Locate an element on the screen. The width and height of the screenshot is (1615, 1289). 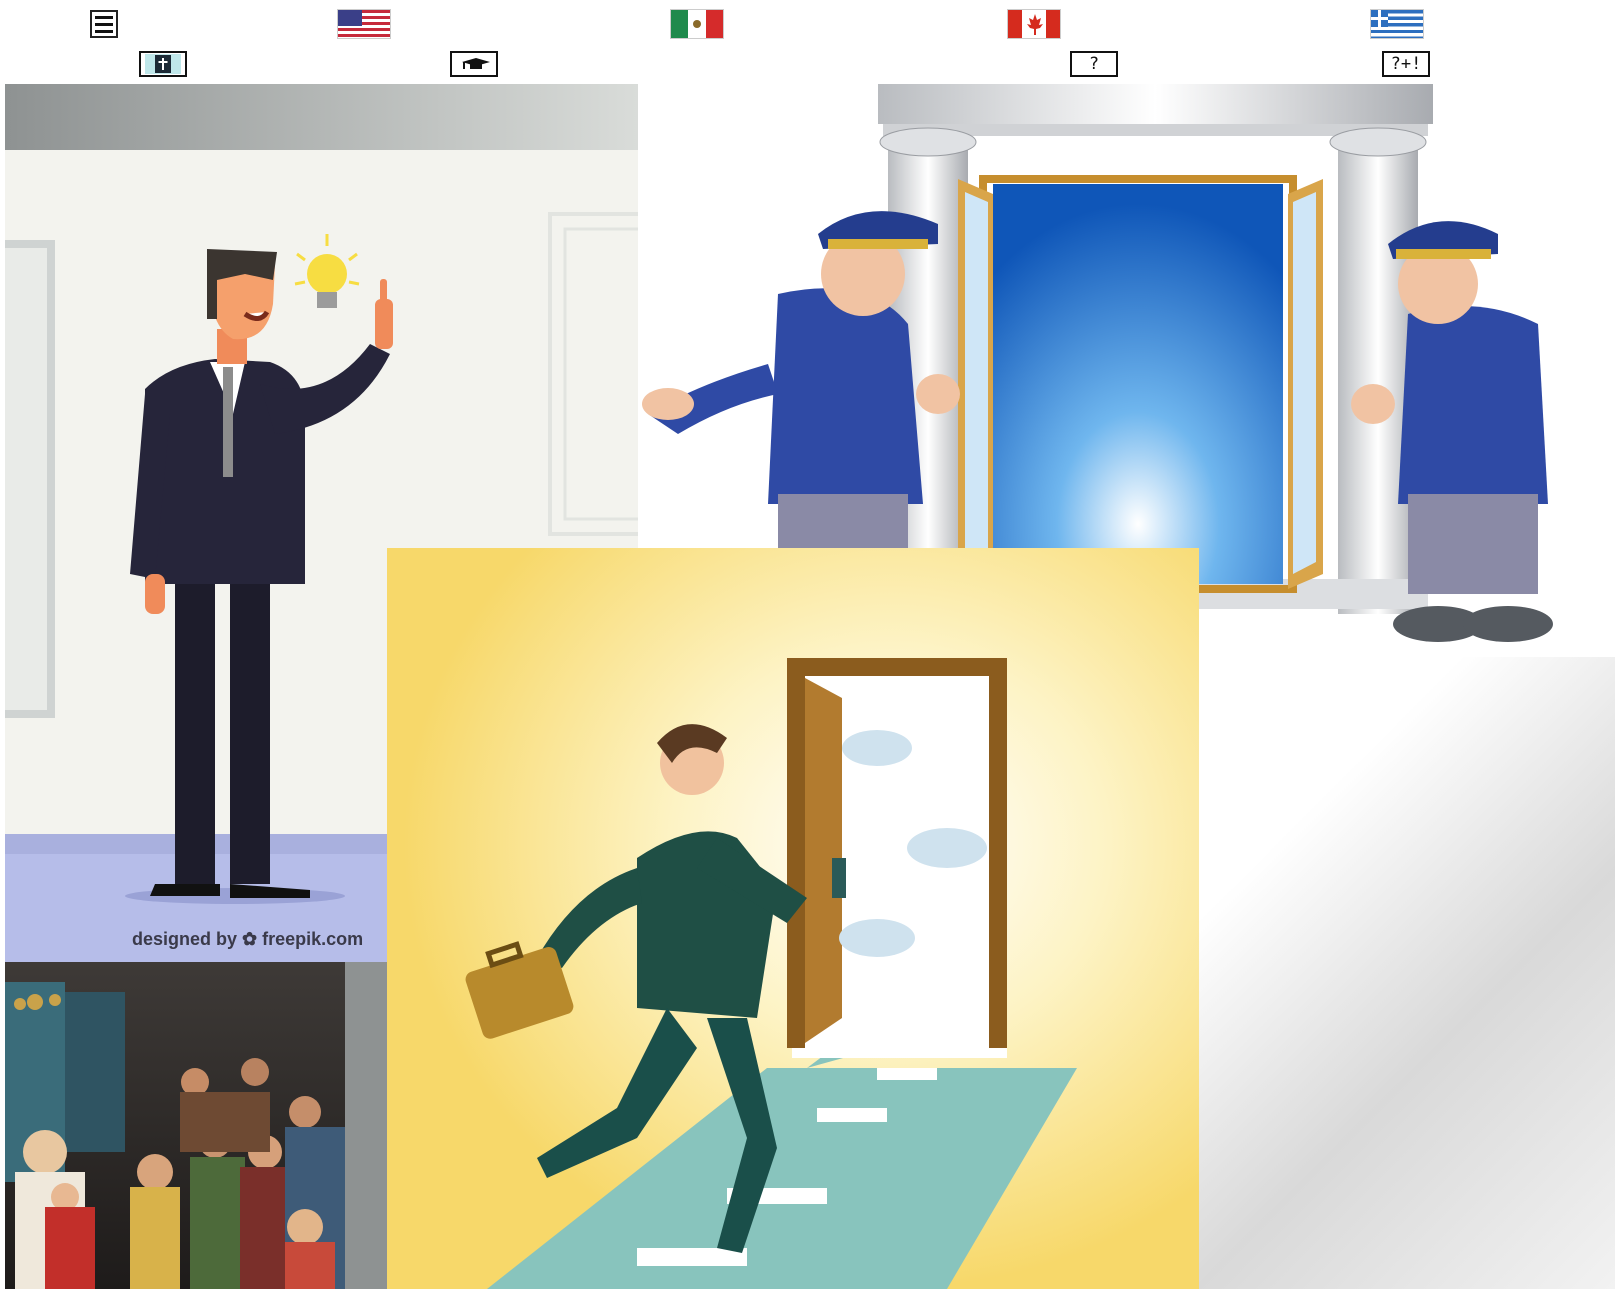
freepik-watermark: designed by ✿ freepik.com is located at coordinates (248, 939).